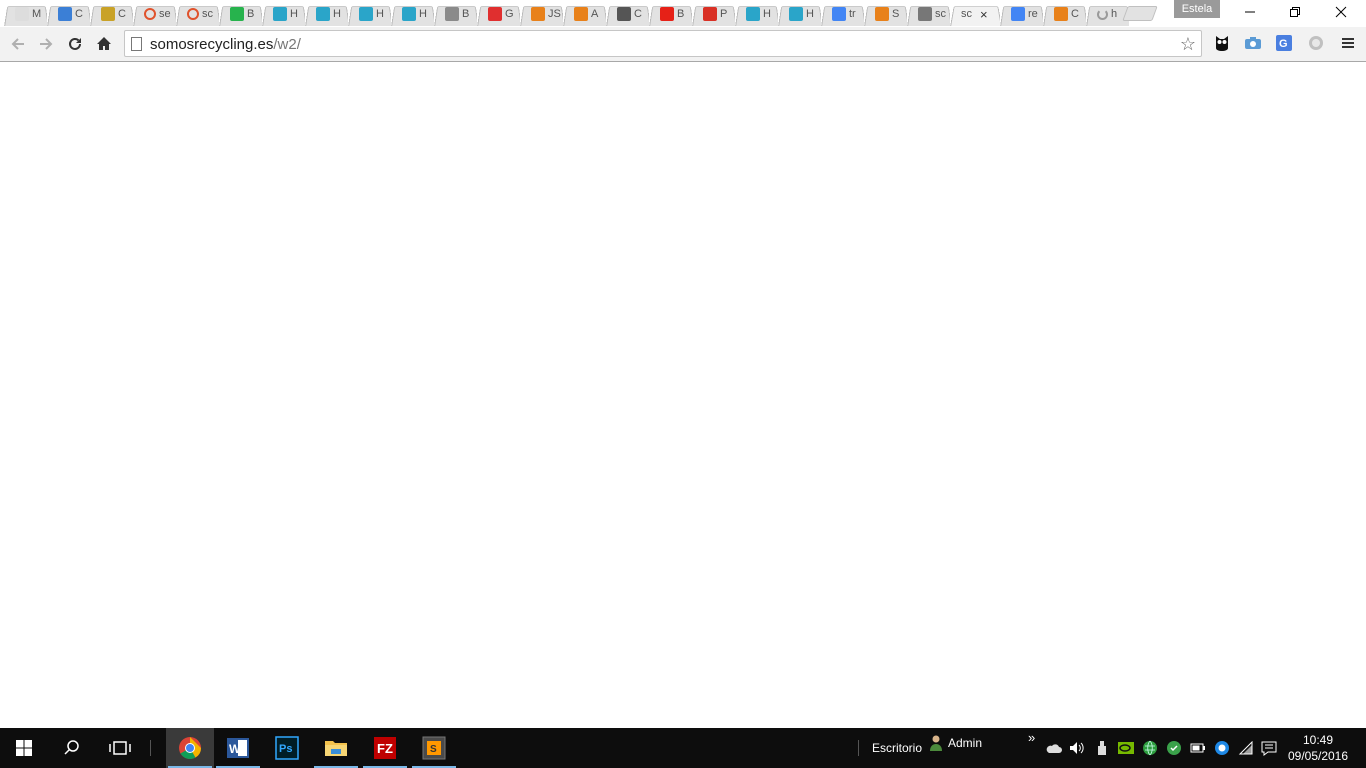 This screenshot has width=1366, height=768. I want to click on globe-extension-icon, so click(1316, 43).